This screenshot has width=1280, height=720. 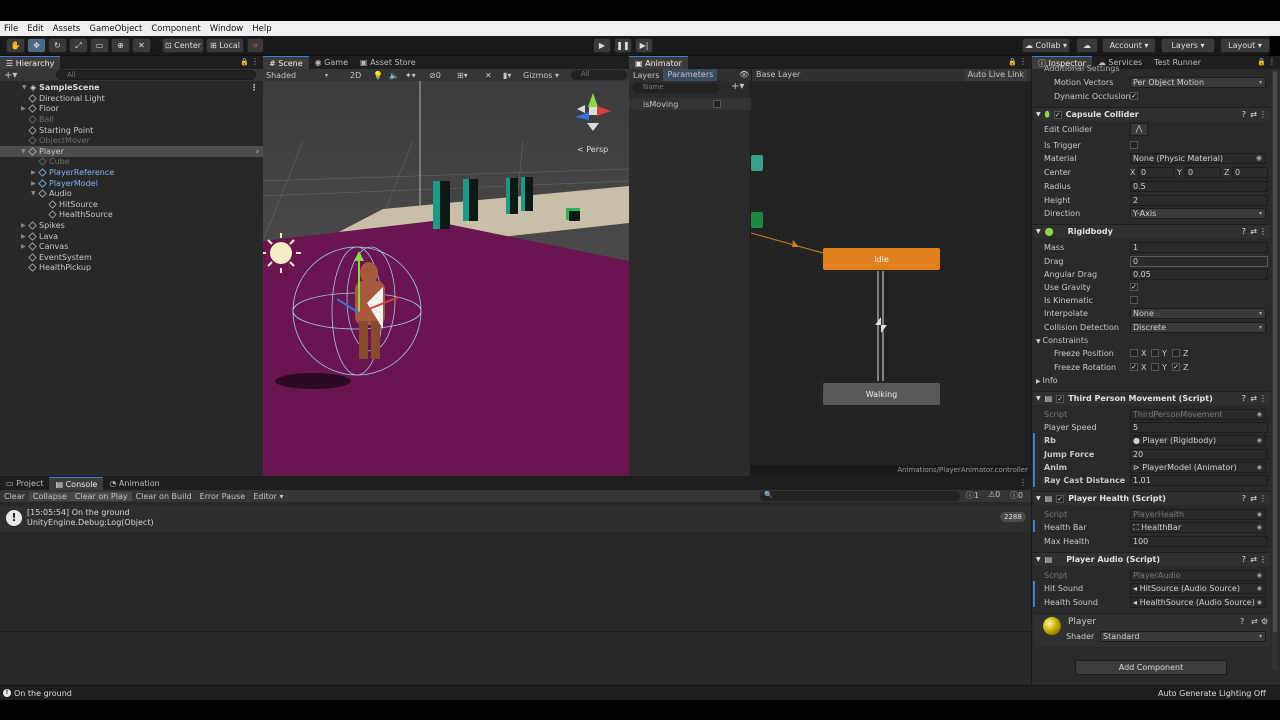 I want to click on collapse-button: Collapse, so click(x=49, y=496).